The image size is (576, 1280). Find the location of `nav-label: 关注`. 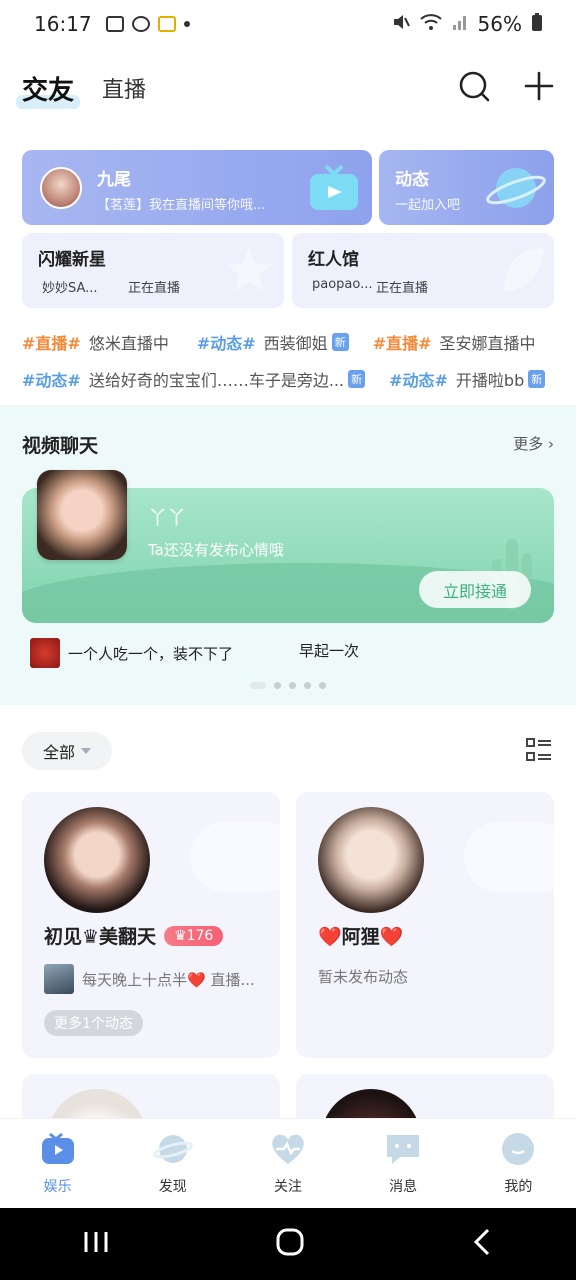

nav-label: 关注 is located at coordinates (287, 1186).